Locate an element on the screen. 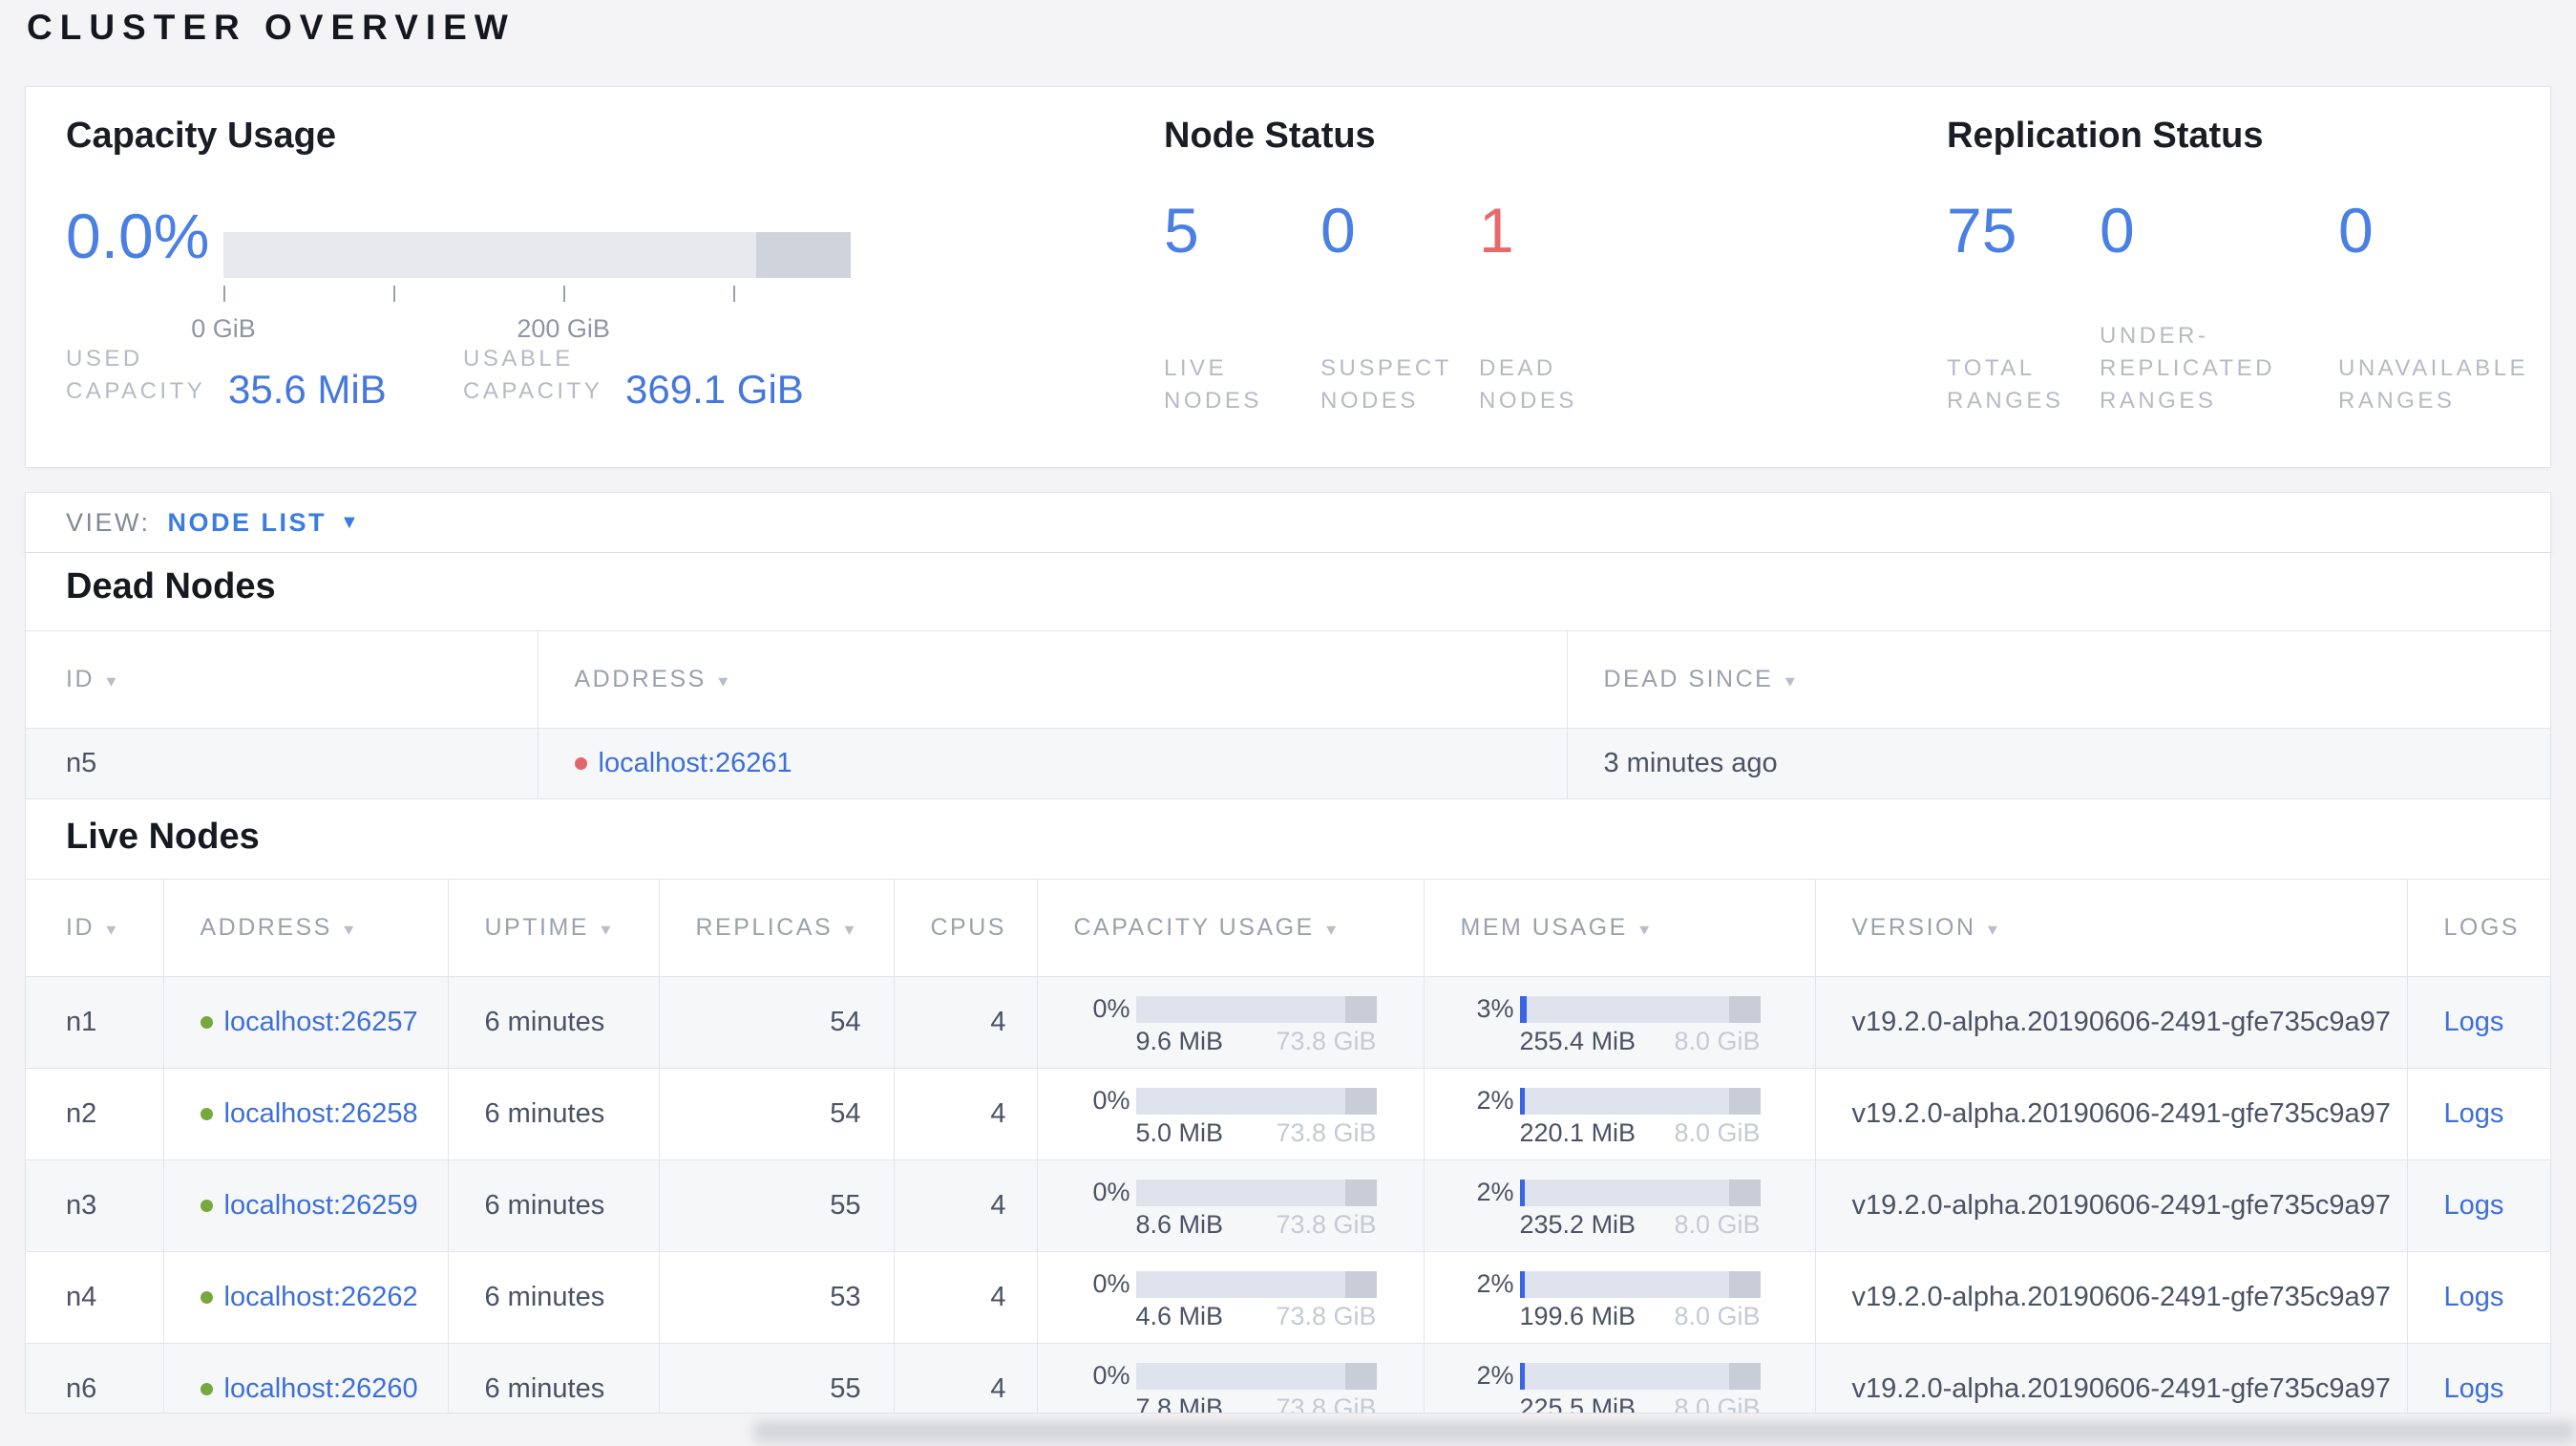  dead-since-cell: 3 minutes ago is located at coordinates (2058, 764).